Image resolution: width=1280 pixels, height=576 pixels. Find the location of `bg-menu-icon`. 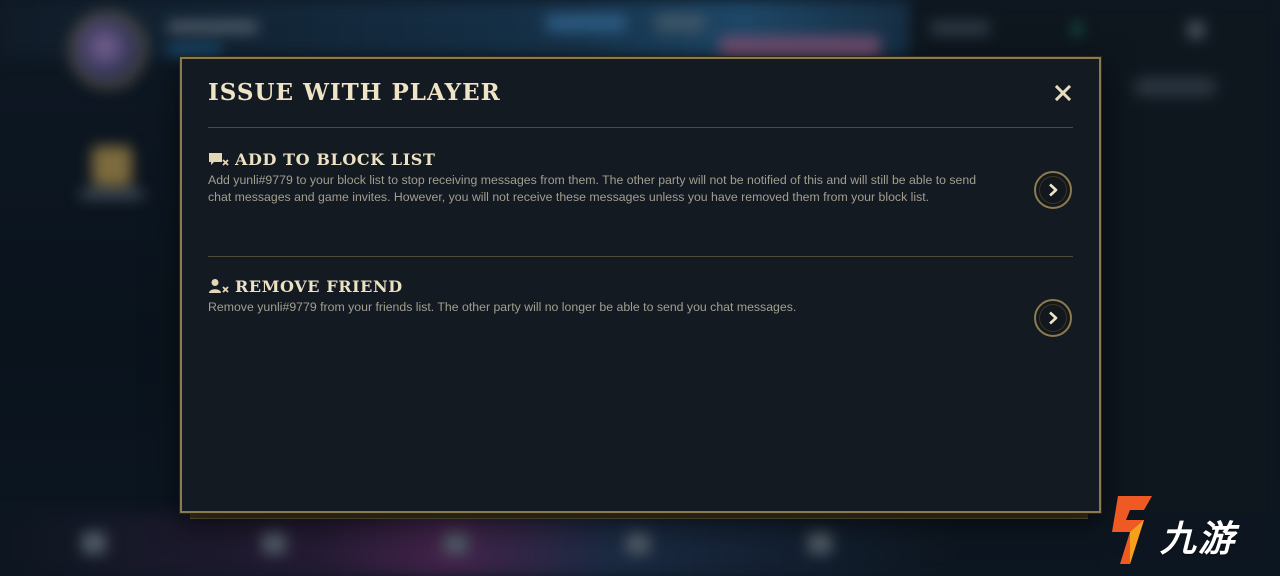

bg-menu-icon is located at coordinates (112, 166).